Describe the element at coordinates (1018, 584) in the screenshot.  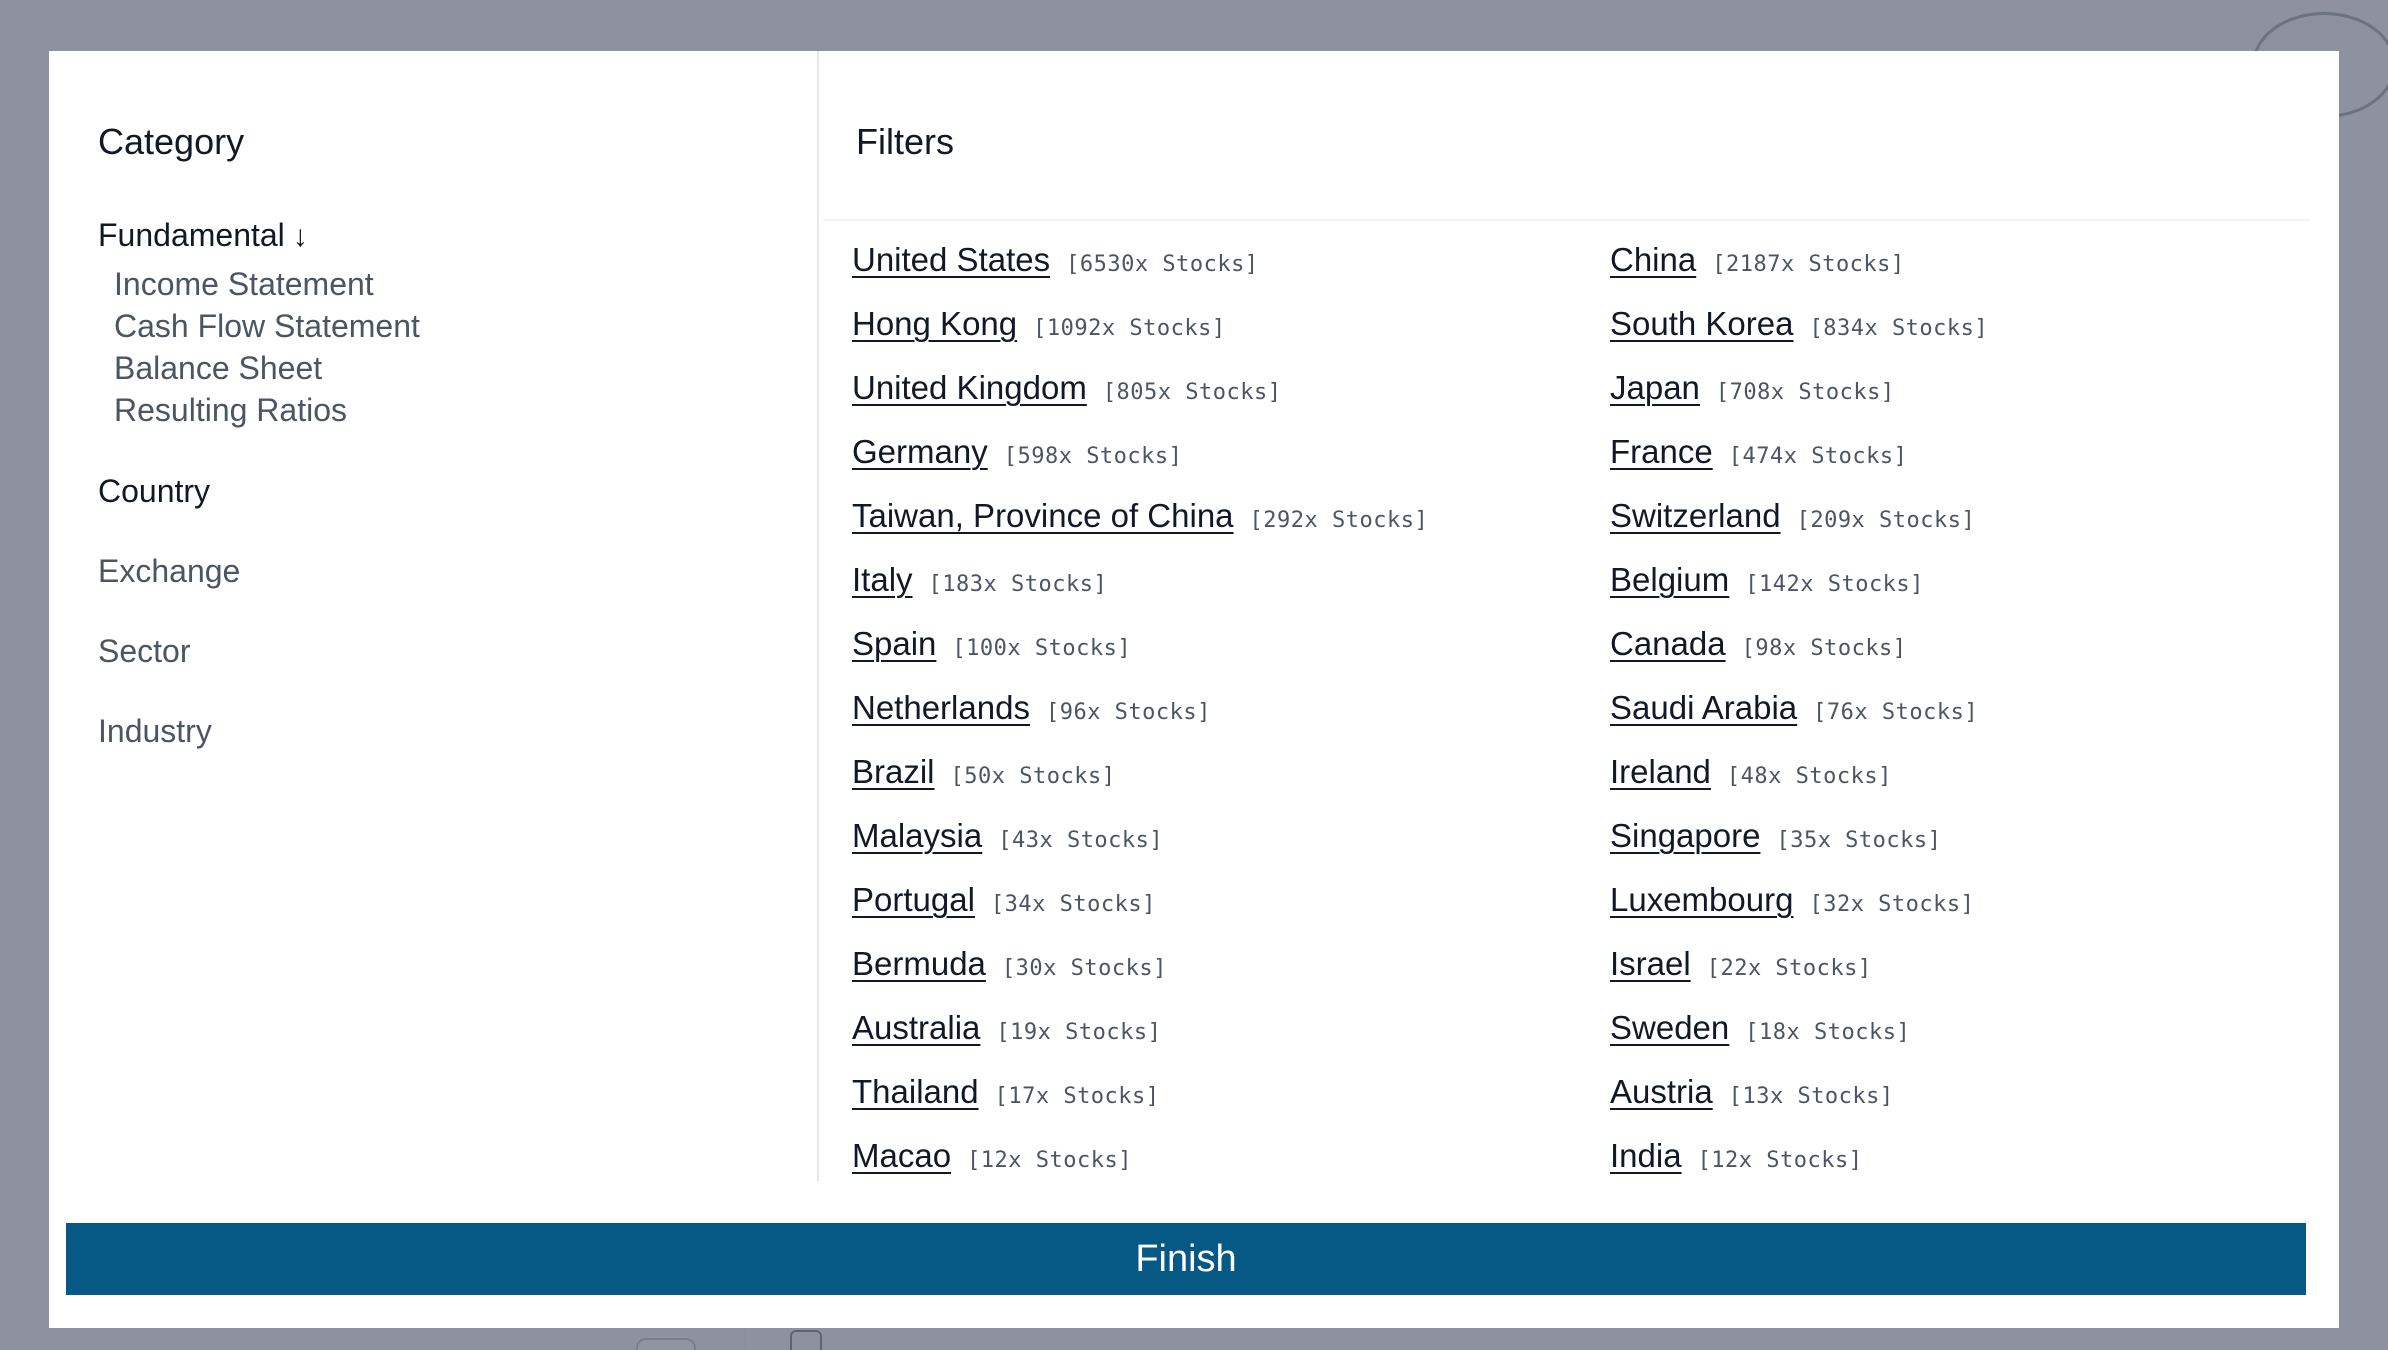
I see `stock-count: [183x Stocks]` at that location.